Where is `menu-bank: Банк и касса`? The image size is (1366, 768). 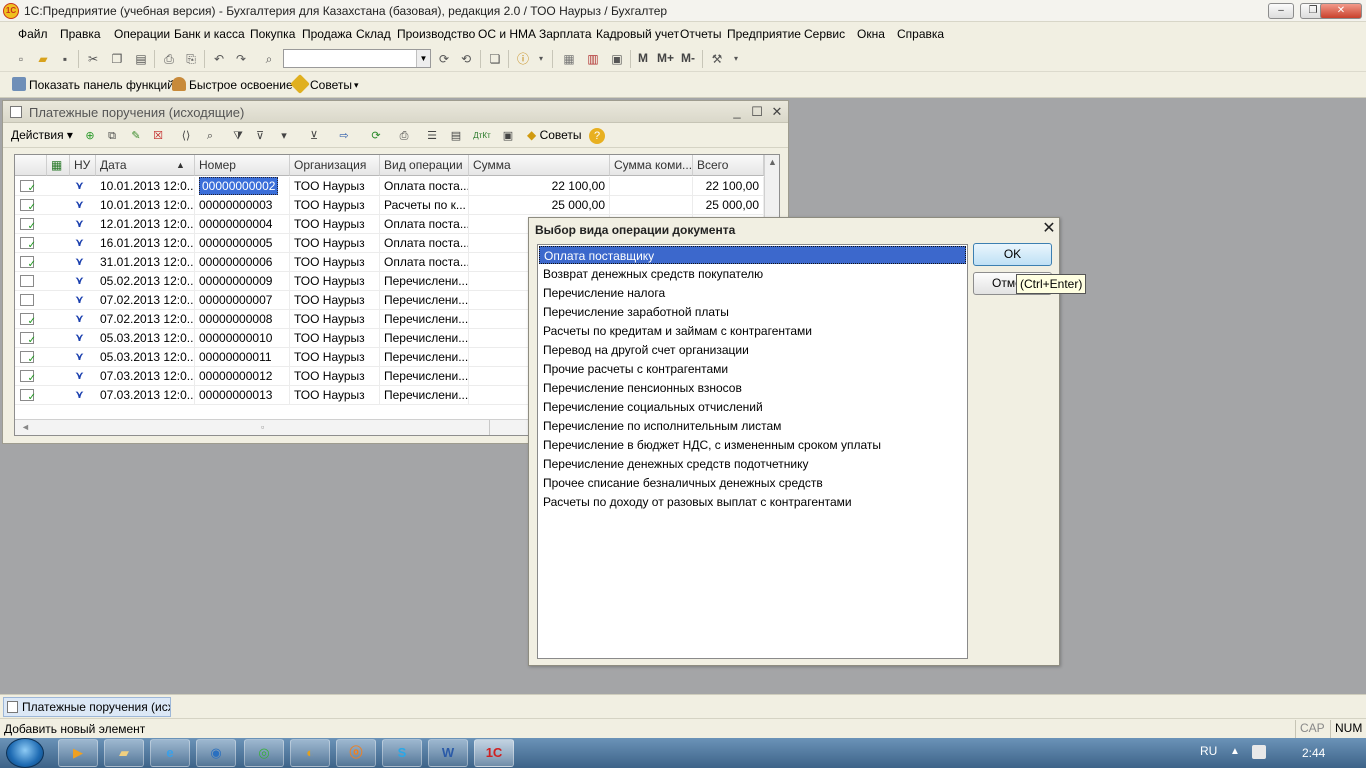
menu-bank: Банк и касса is located at coordinates (209, 34).